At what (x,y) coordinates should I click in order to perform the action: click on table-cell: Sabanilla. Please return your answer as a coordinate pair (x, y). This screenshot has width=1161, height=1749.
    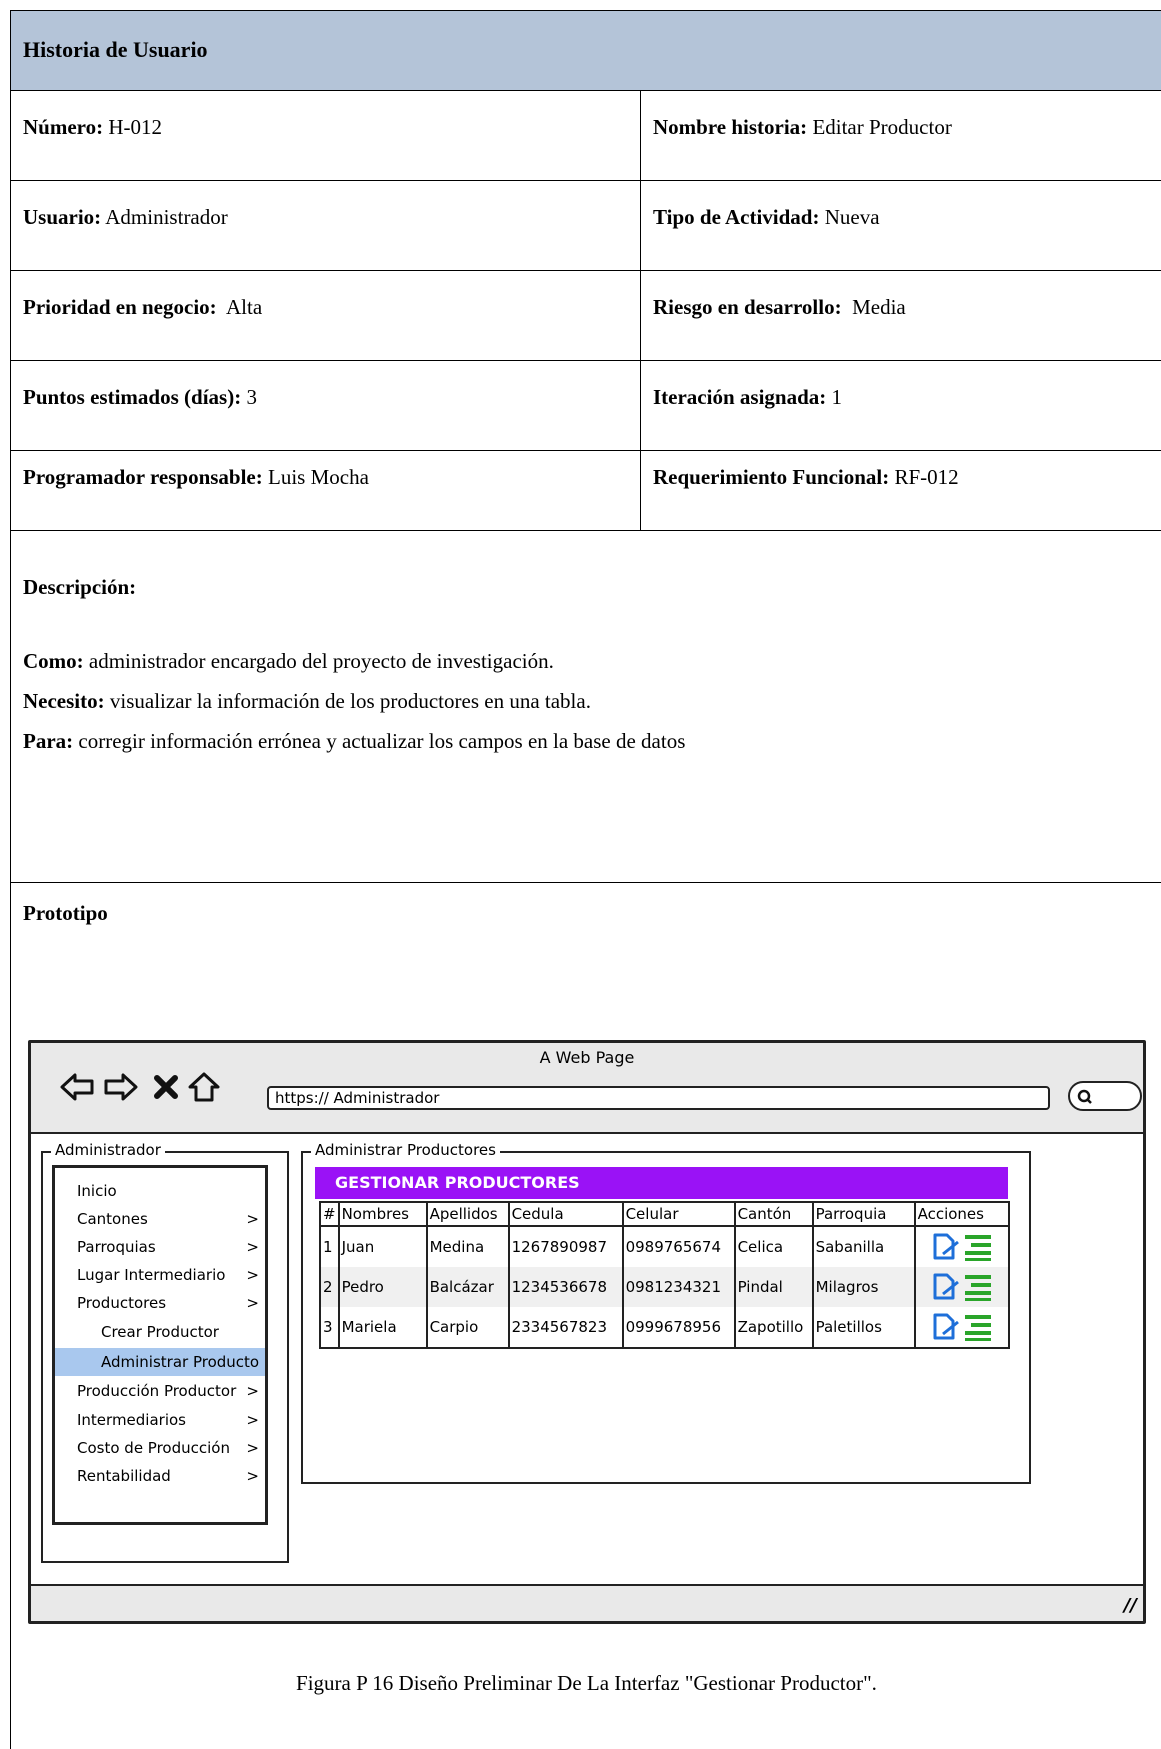
    Looking at the image, I should click on (863, 1246).